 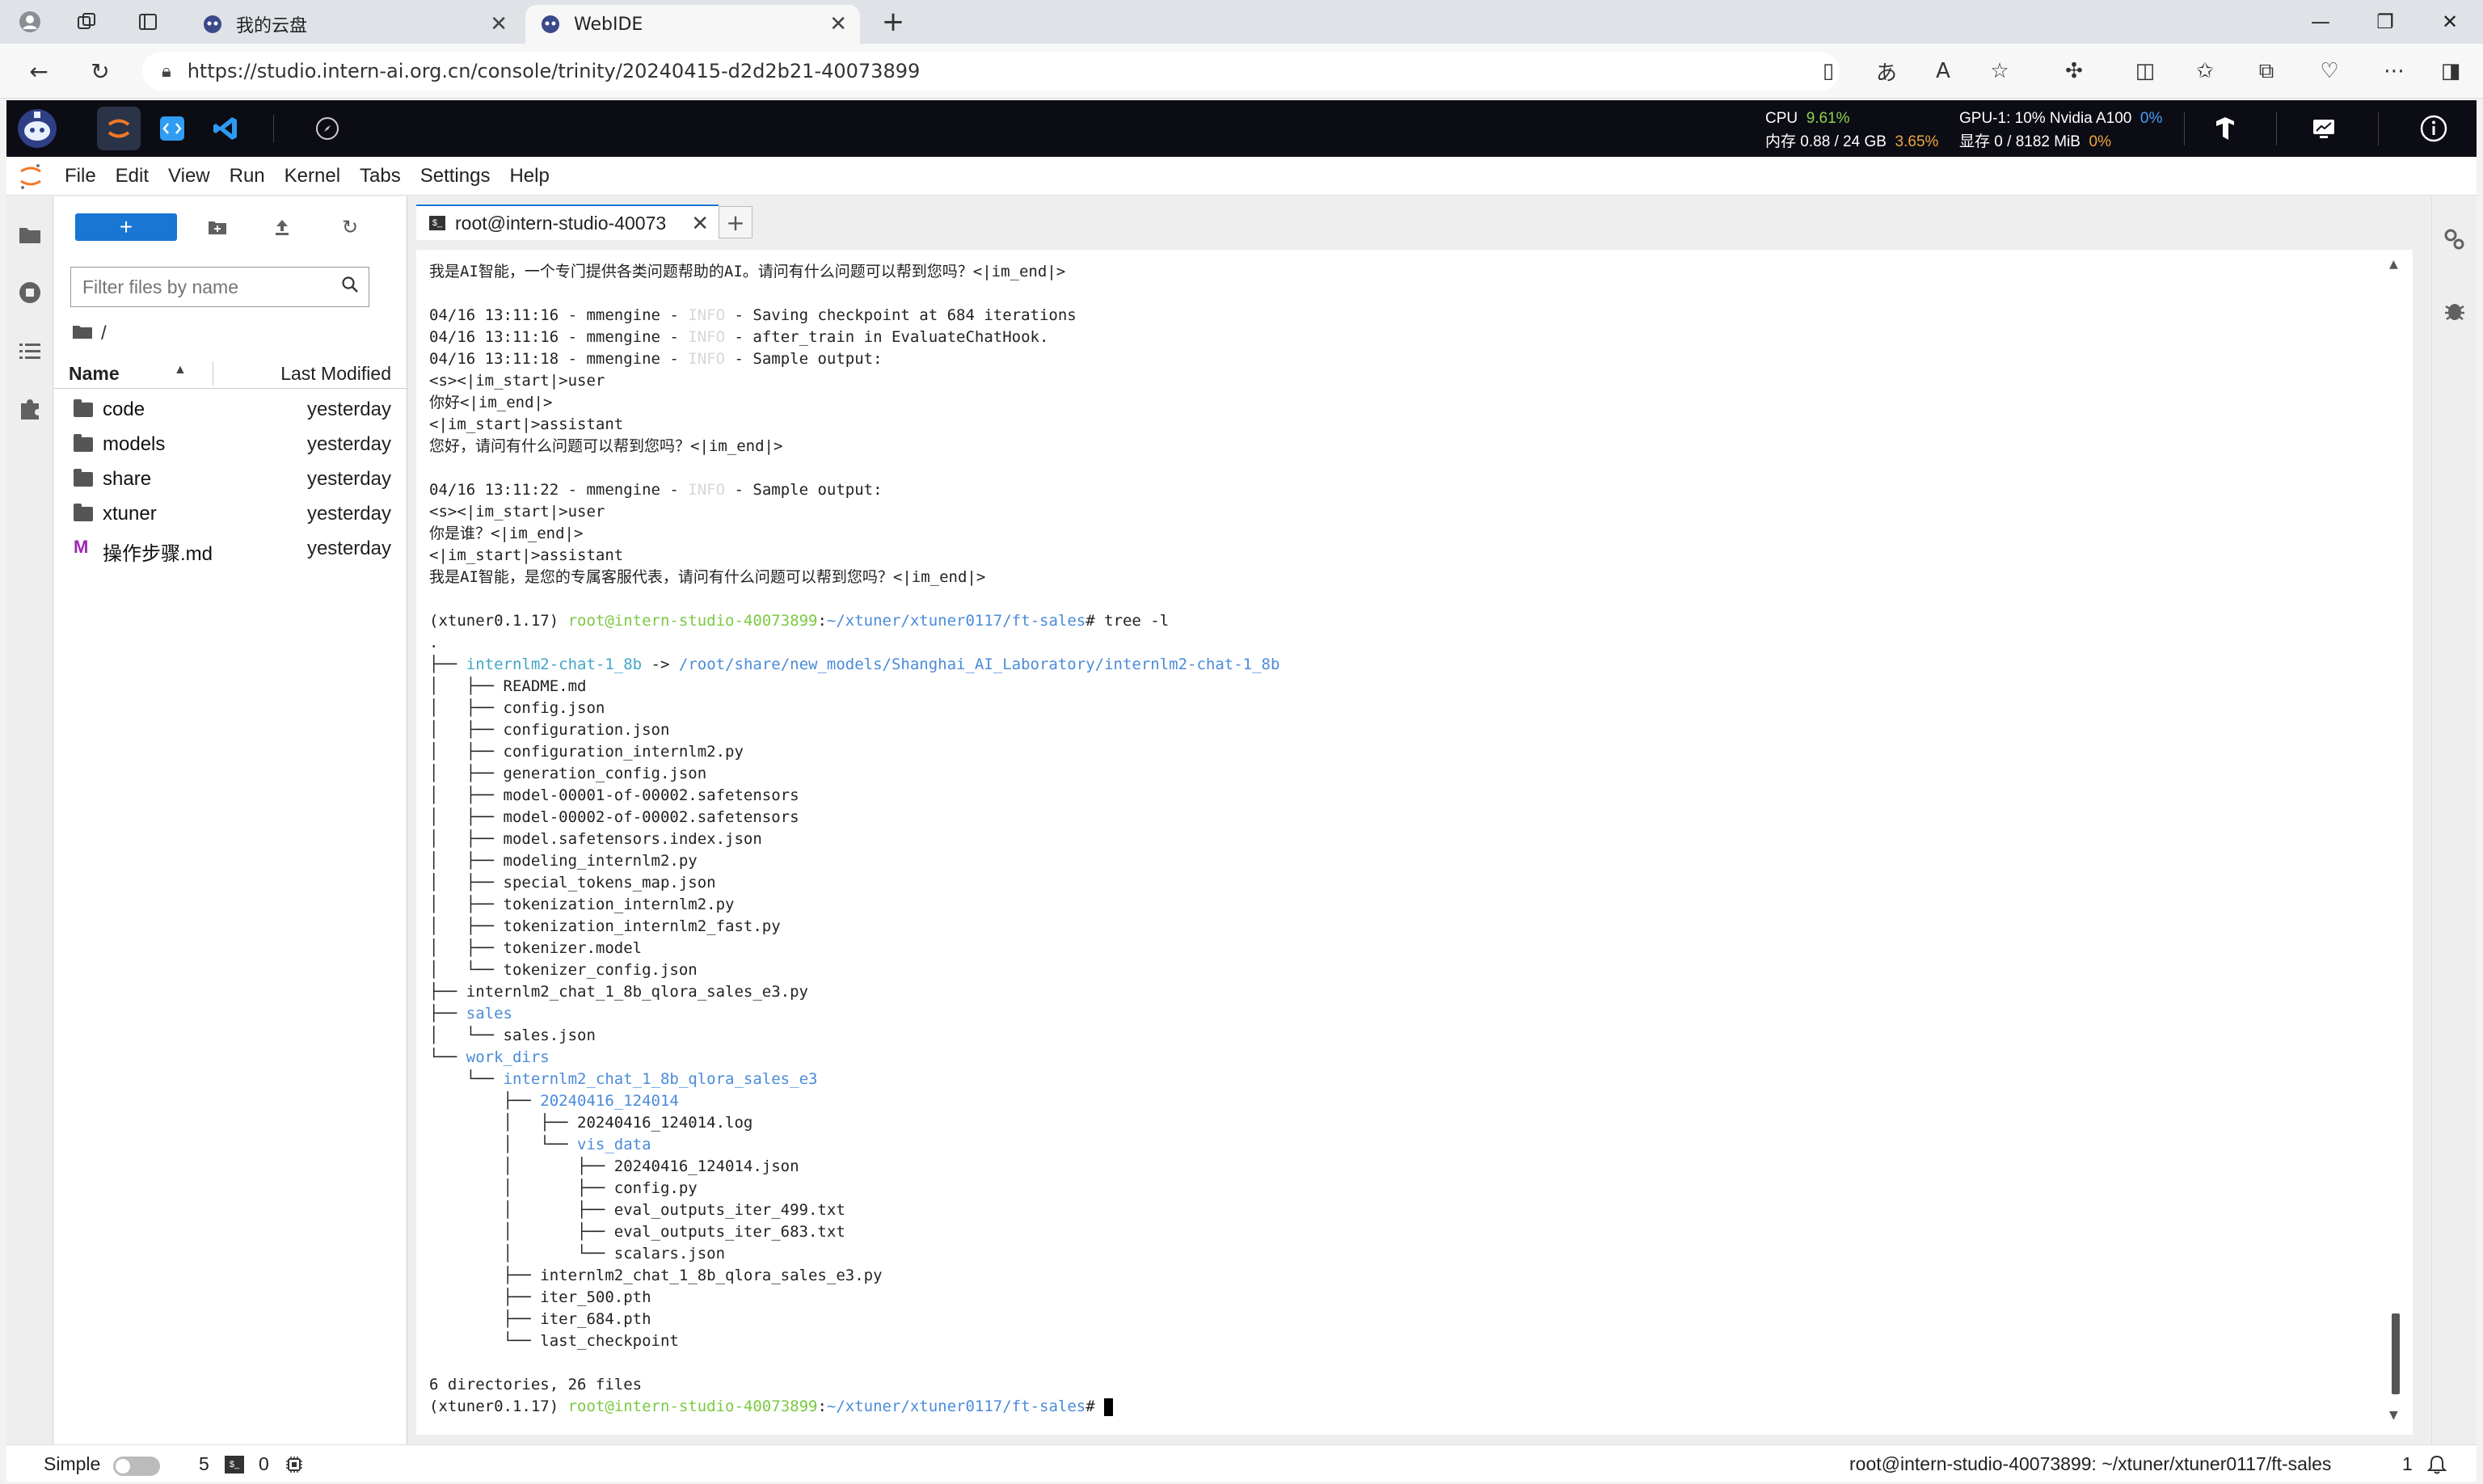 What do you see at coordinates (189, 176) in the screenshot?
I see `menu-view: View` at bounding box center [189, 176].